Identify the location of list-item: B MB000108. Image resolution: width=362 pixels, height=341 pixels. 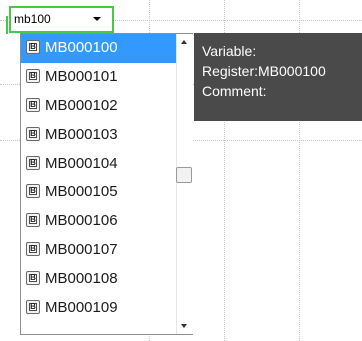
(98, 279).